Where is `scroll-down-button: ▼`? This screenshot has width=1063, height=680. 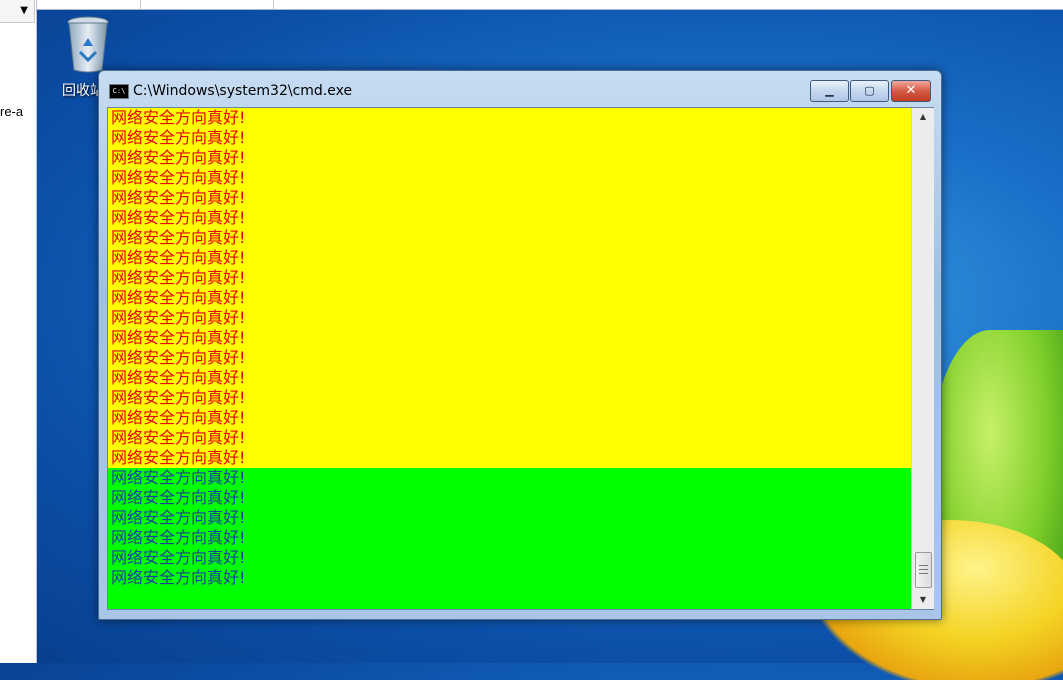
scroll-down-button: ▼ is located at coordinates (923, 600).